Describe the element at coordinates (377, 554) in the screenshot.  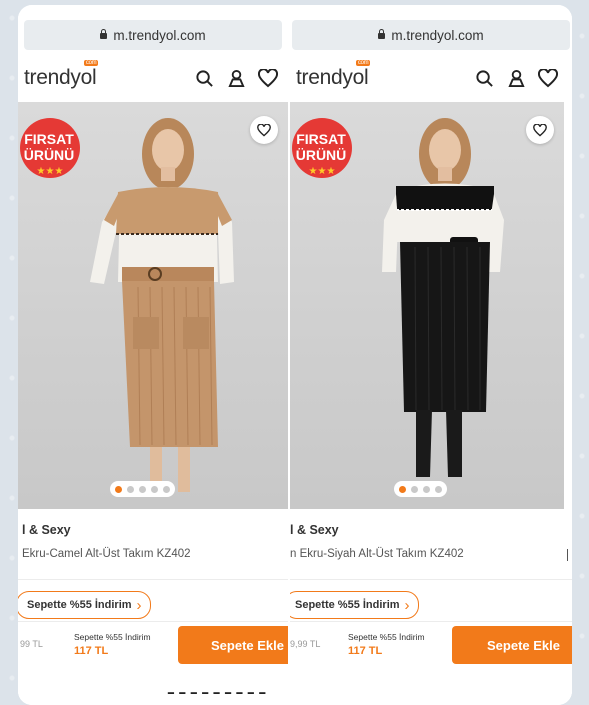
I see `product-subtitle: n Ekru-Siyah Alt-Üst Takım KZ402` at that location.